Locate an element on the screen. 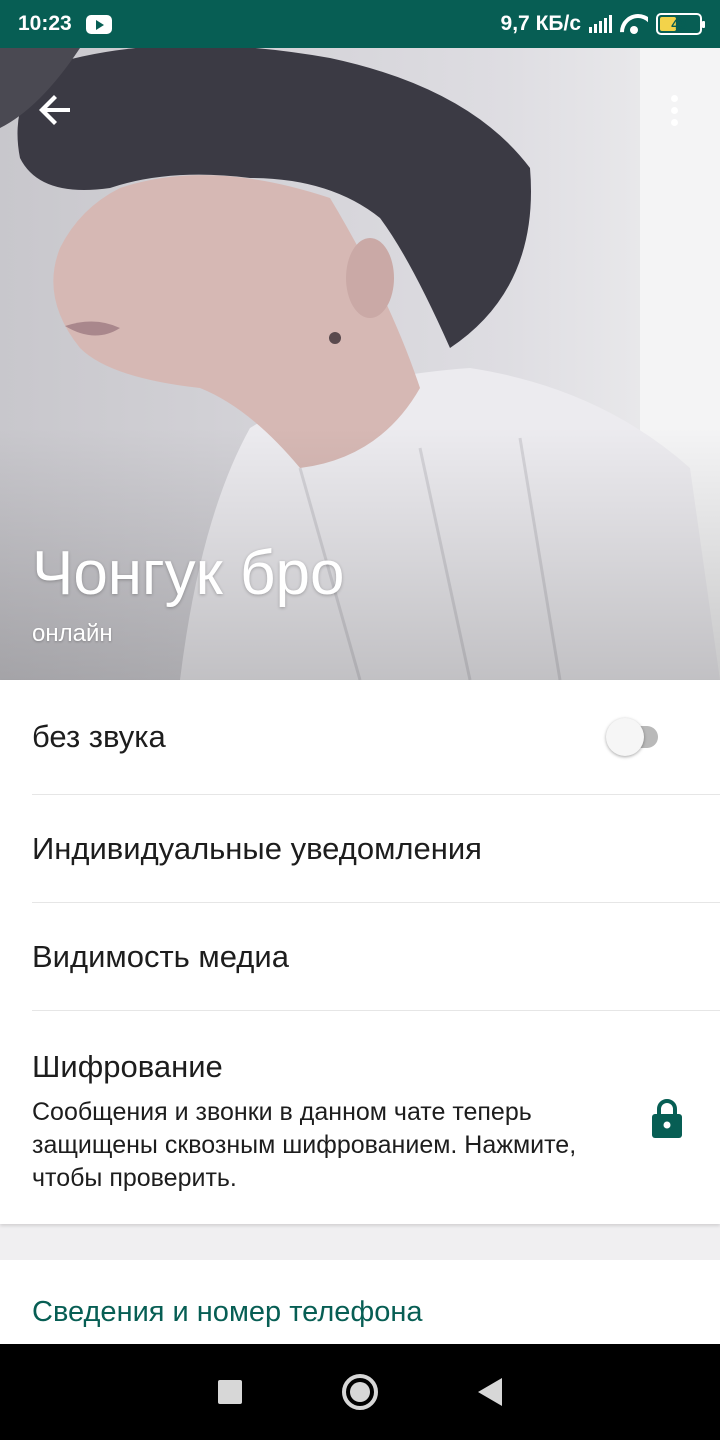 This screenshot has height=1440, width=720. youtube-icon is located at coordinates (98, 24).